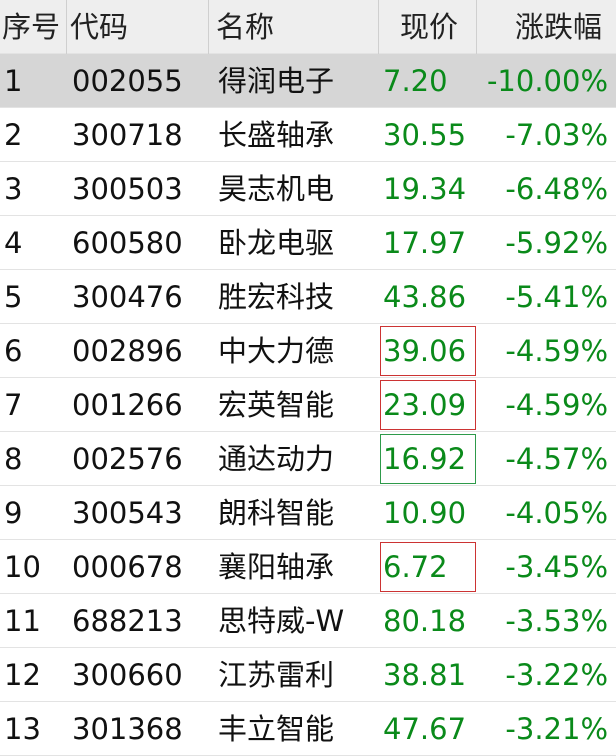 The height and width of the screenshot is (756, 616). Describe the element at coordinates (127, 621) in the screenshot. I see `row-code: 688213` at that location.